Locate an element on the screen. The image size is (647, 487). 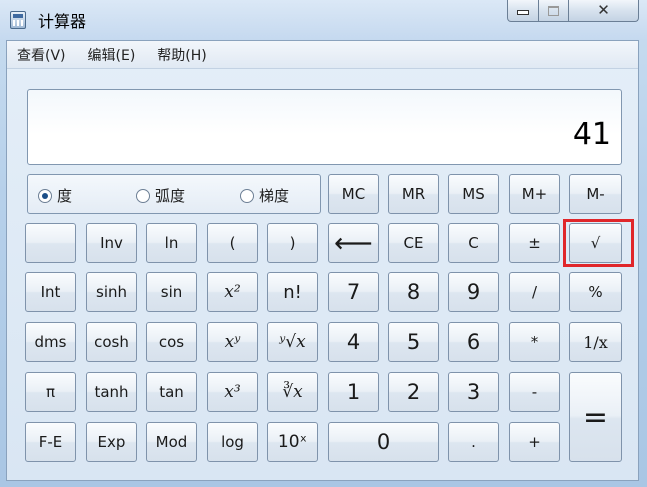
mode-radians: 弧度 is located at coordinates (160, 195).